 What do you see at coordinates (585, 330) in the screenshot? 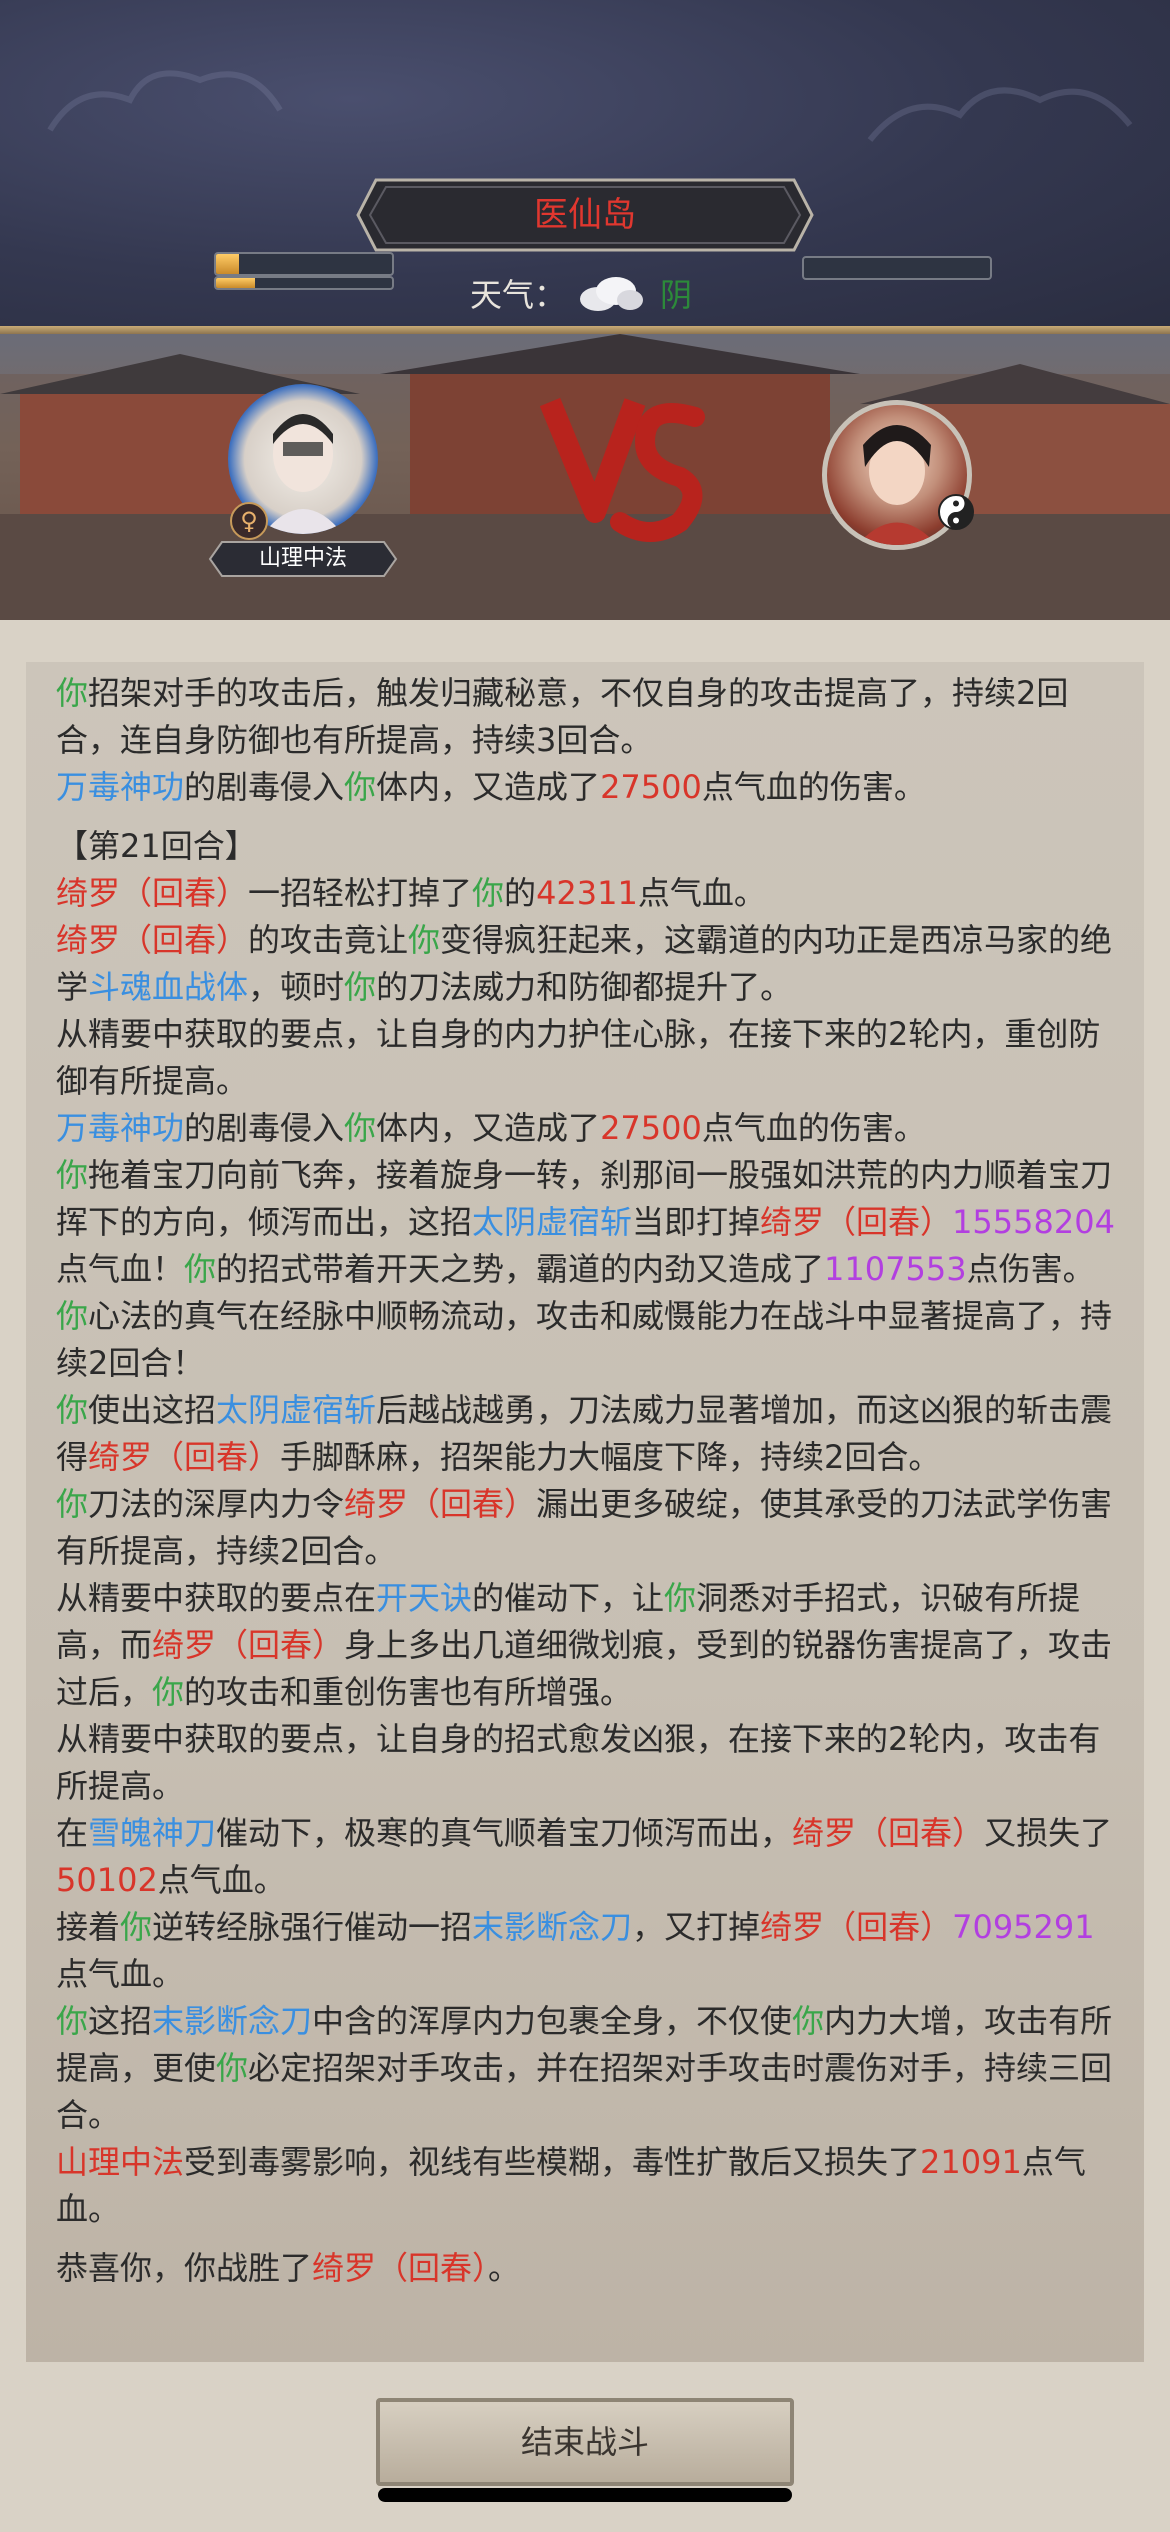
I see `header-divider` at bounding box center [585, 330].